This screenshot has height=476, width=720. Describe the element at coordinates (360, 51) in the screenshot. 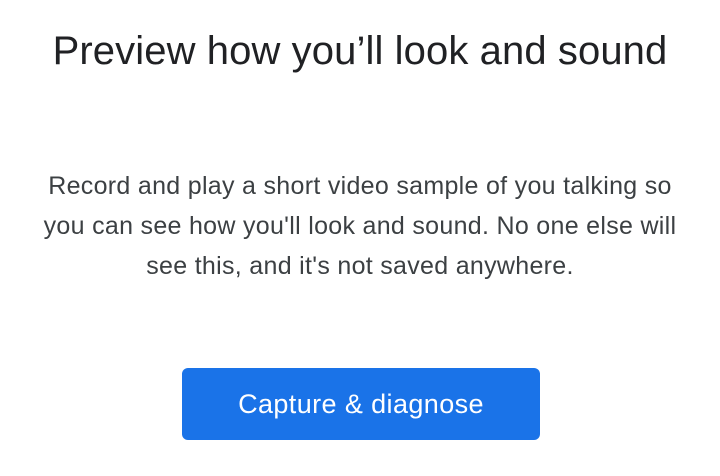

I see `dialog-title: Preview how you’ll look and sound` at that location.